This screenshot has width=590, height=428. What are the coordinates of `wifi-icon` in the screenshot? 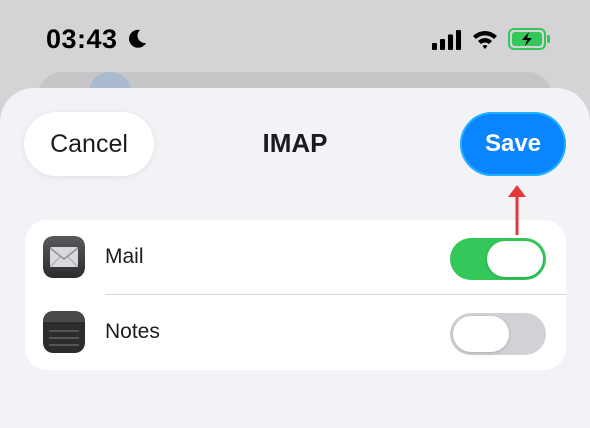 It's located at (485, 40).